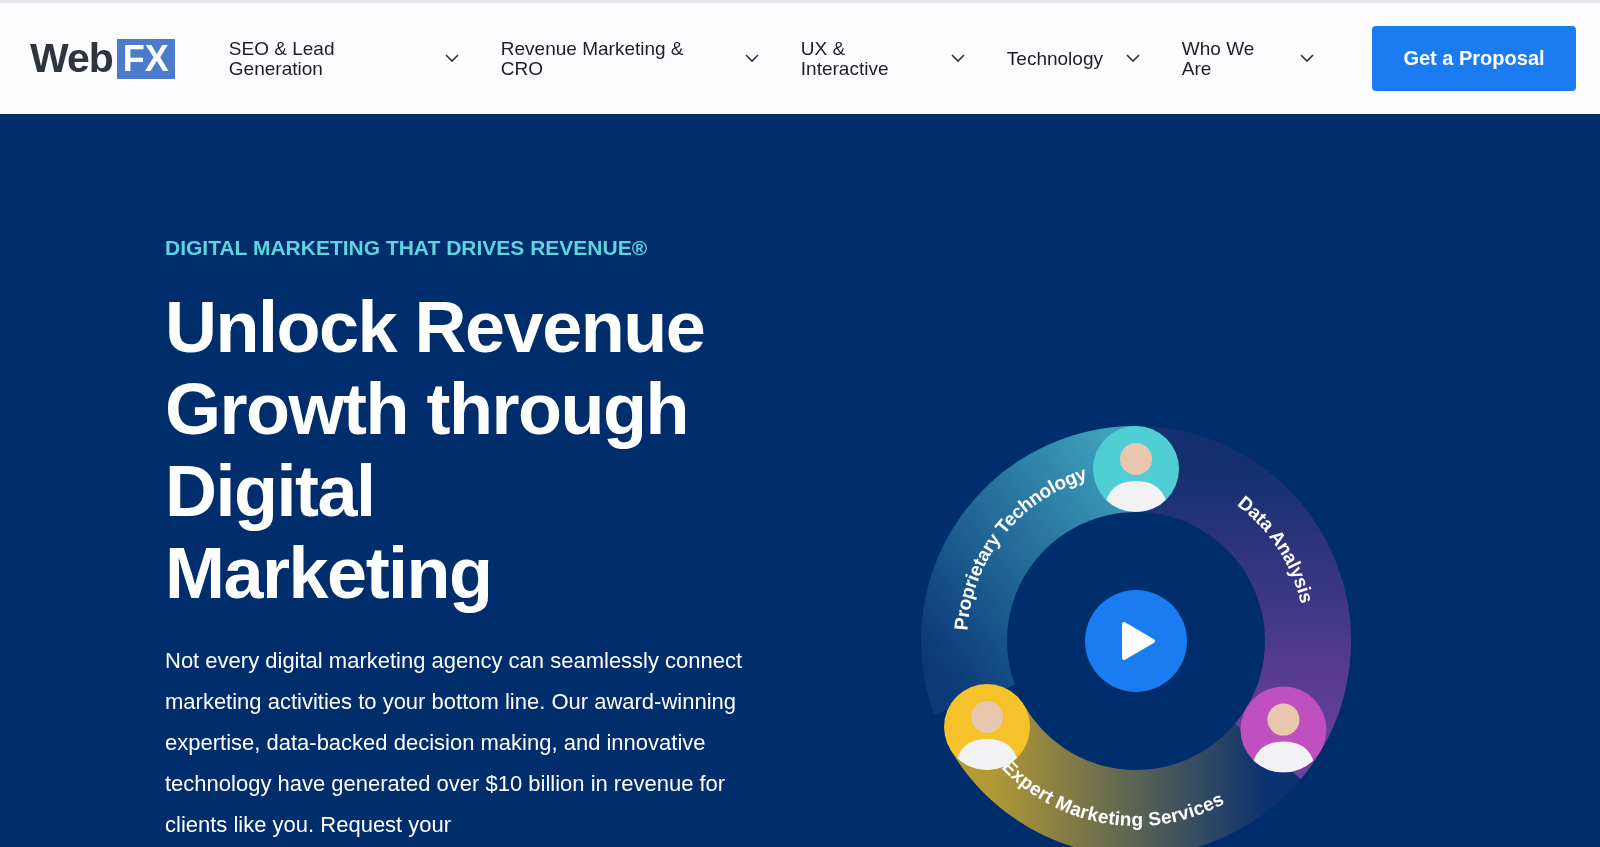 This screenshot has width=1600, height=847. Describe the element at coordinates (1136, 641) in the screenshot. I see `play-button` at that location.